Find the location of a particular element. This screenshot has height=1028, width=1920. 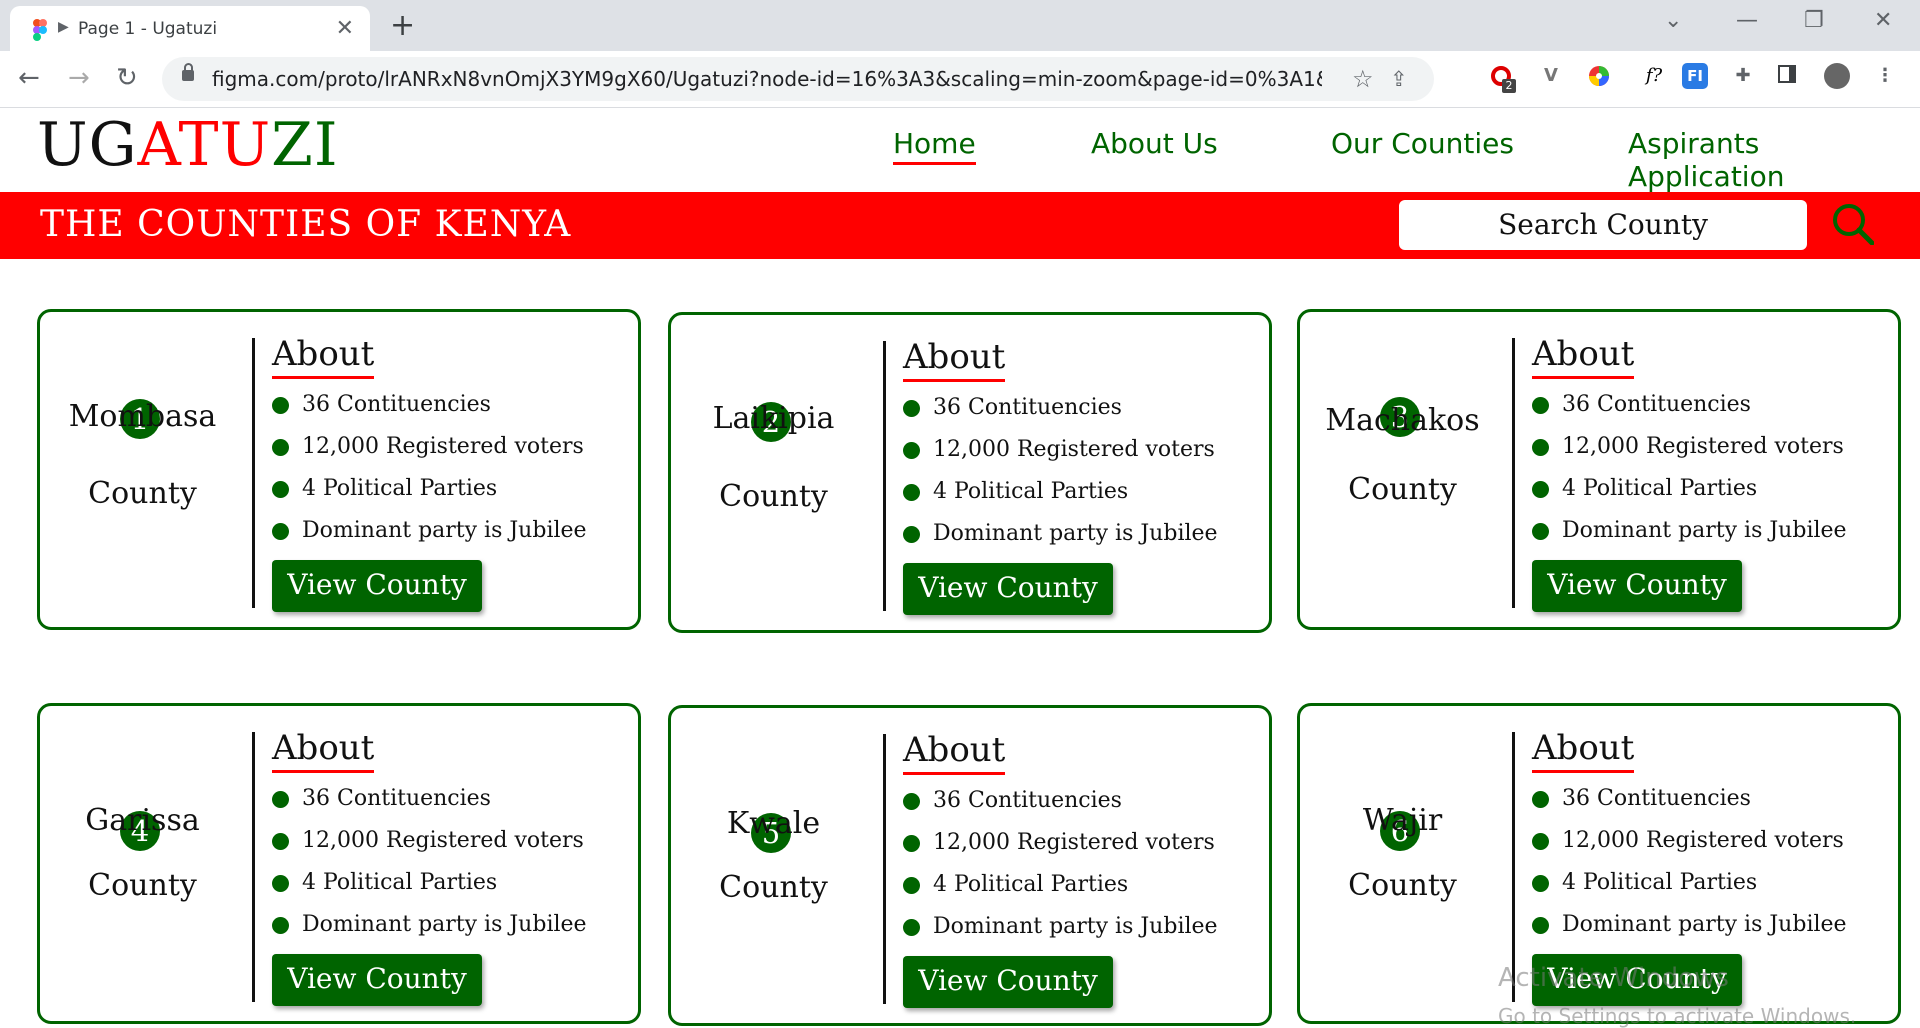

restore-button: ❐ is located at coordinates (1814, 20).